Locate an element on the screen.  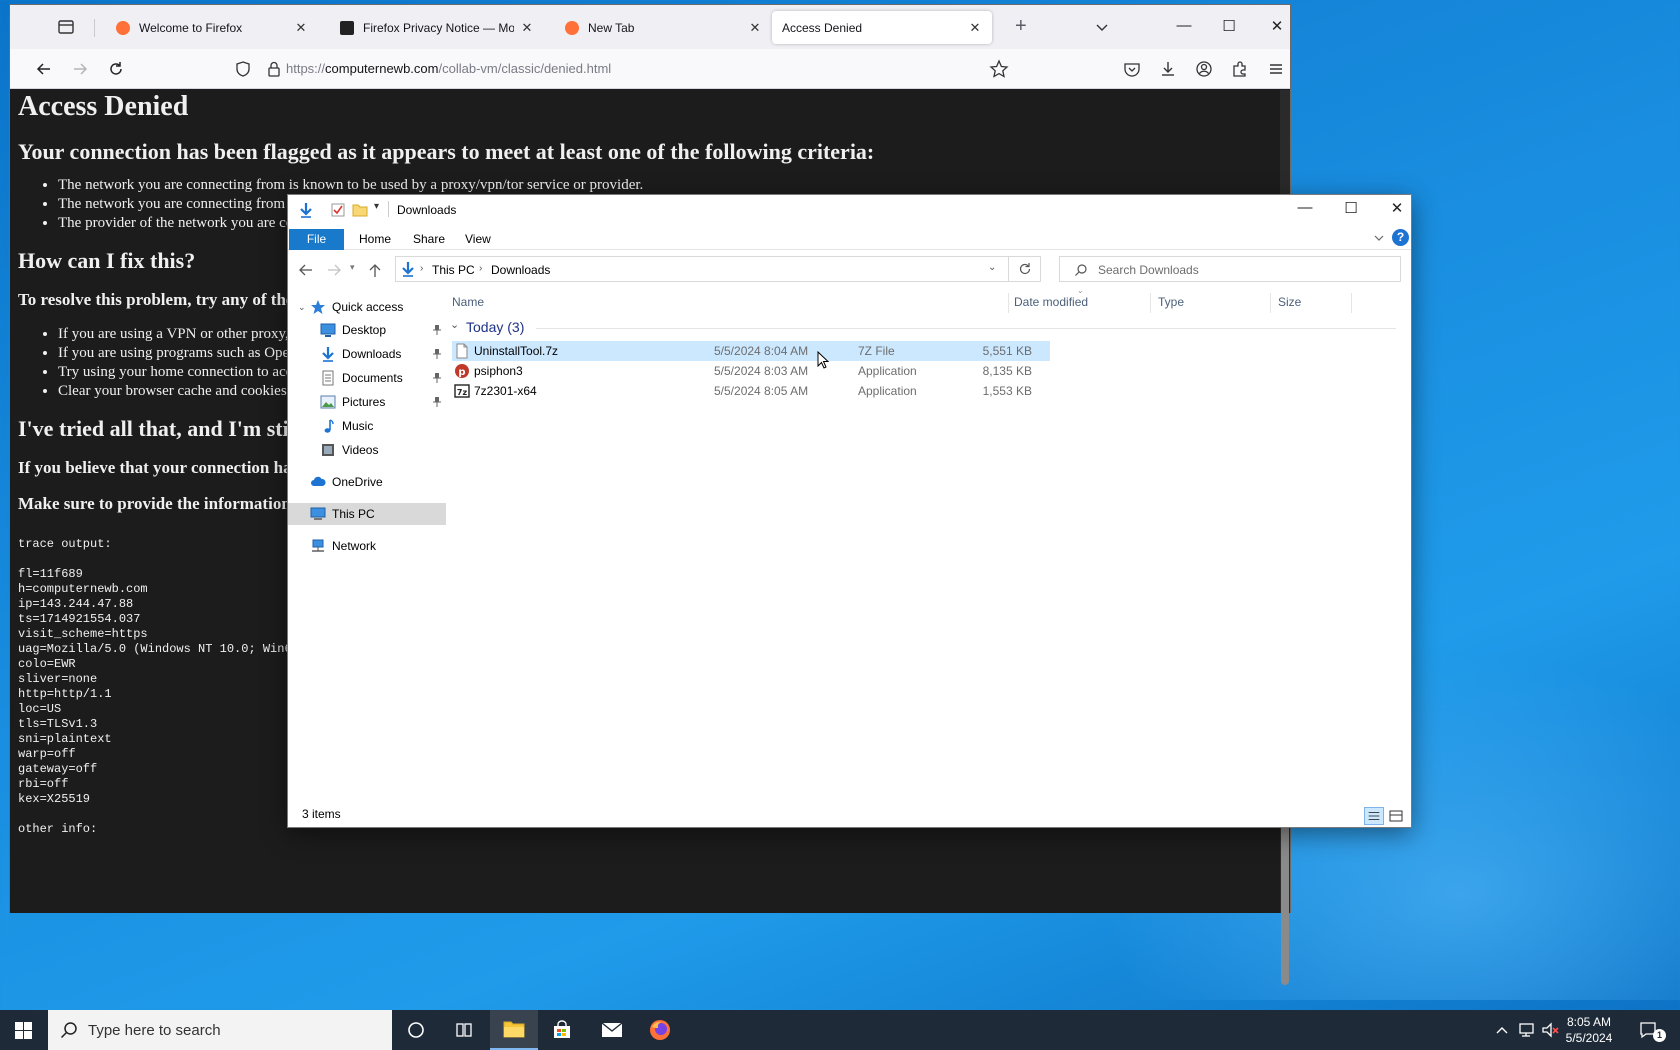
nav-music: Music is located at coordinates (367, 426).